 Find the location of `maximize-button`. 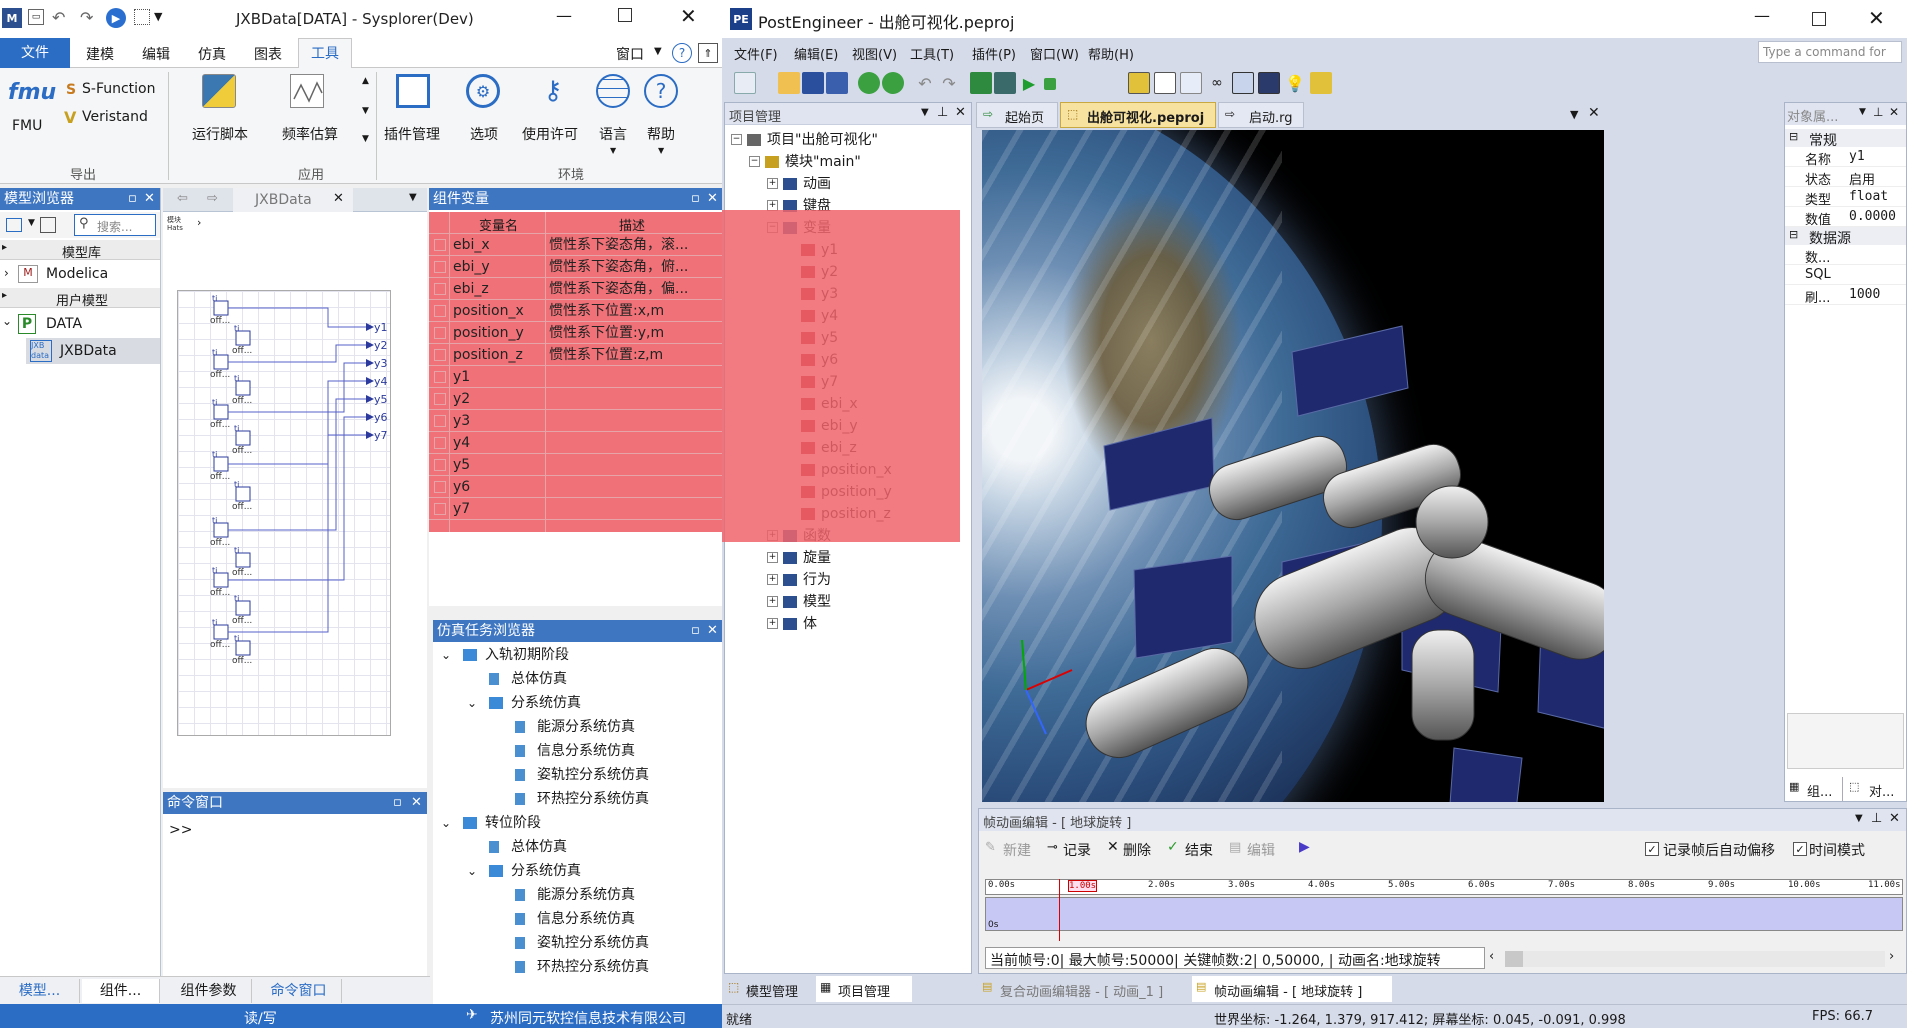

maximize-button is located at coordinates (625, 15).